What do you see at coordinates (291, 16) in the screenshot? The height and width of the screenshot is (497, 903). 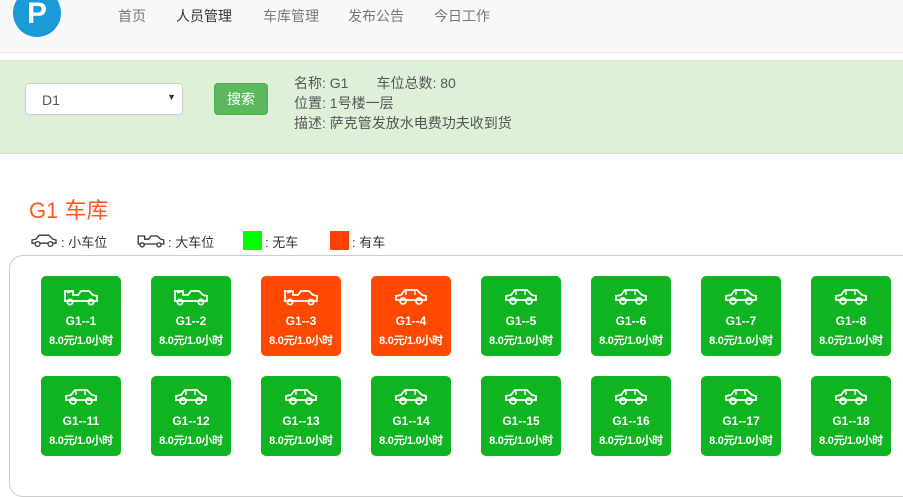 I see `nav-garage: 车库管理` at bounding box center [291, 16].